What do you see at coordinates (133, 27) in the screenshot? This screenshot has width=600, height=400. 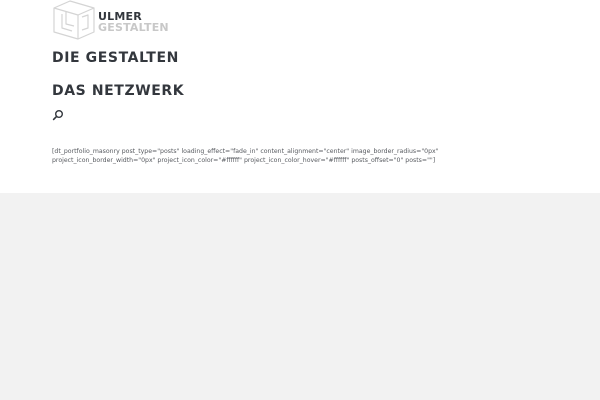 I see `logo-text-gestalten: GESTALTEN` at bounding box center [133, 27].